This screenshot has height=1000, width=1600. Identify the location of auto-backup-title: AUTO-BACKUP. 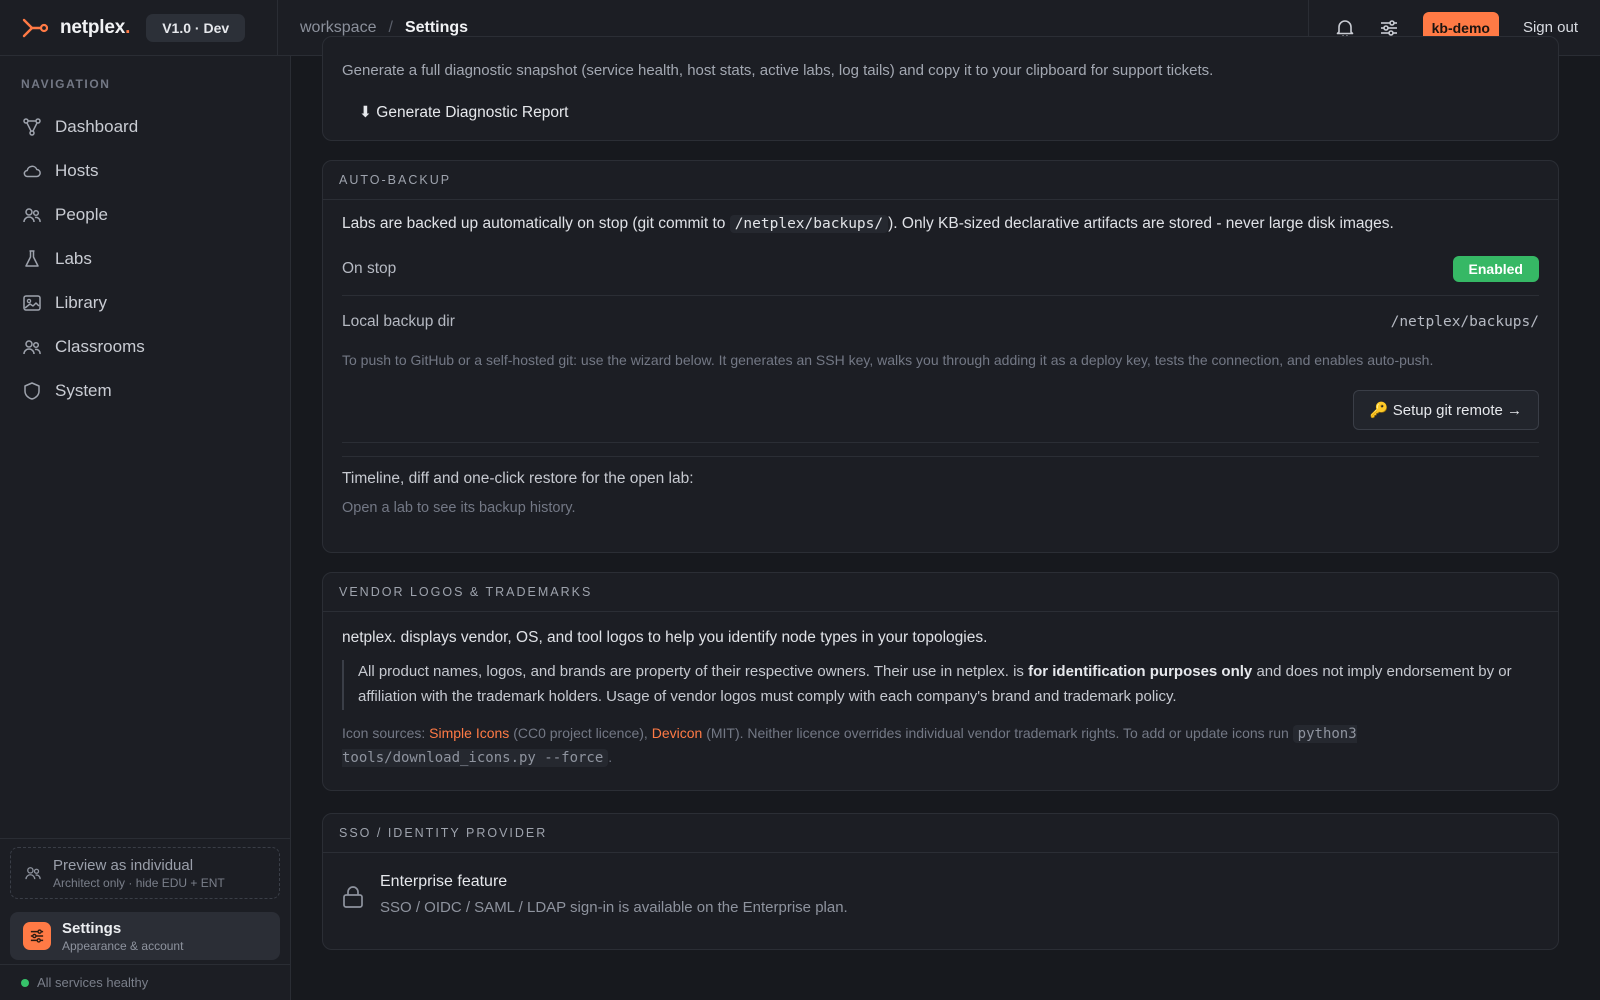
(940, 180).